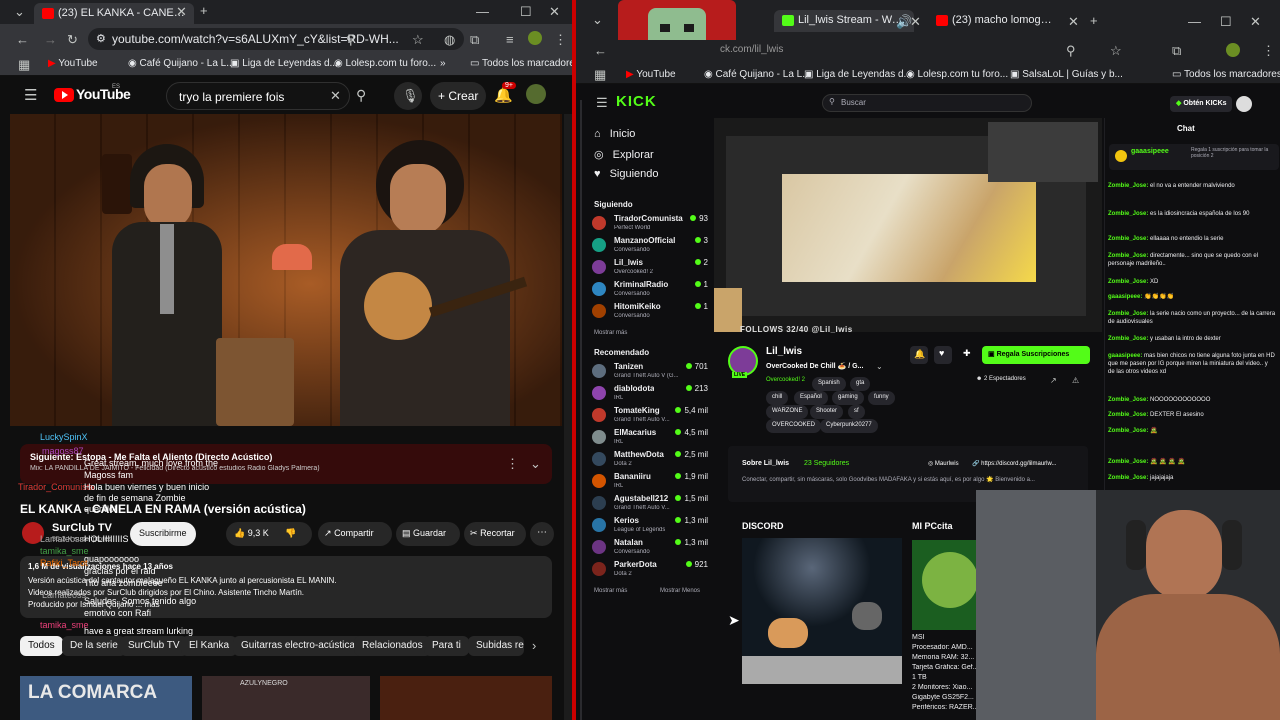 This screenshot has width=1280, height=720. I want to click on chip-for-you: Para ti, so click(446, 646).